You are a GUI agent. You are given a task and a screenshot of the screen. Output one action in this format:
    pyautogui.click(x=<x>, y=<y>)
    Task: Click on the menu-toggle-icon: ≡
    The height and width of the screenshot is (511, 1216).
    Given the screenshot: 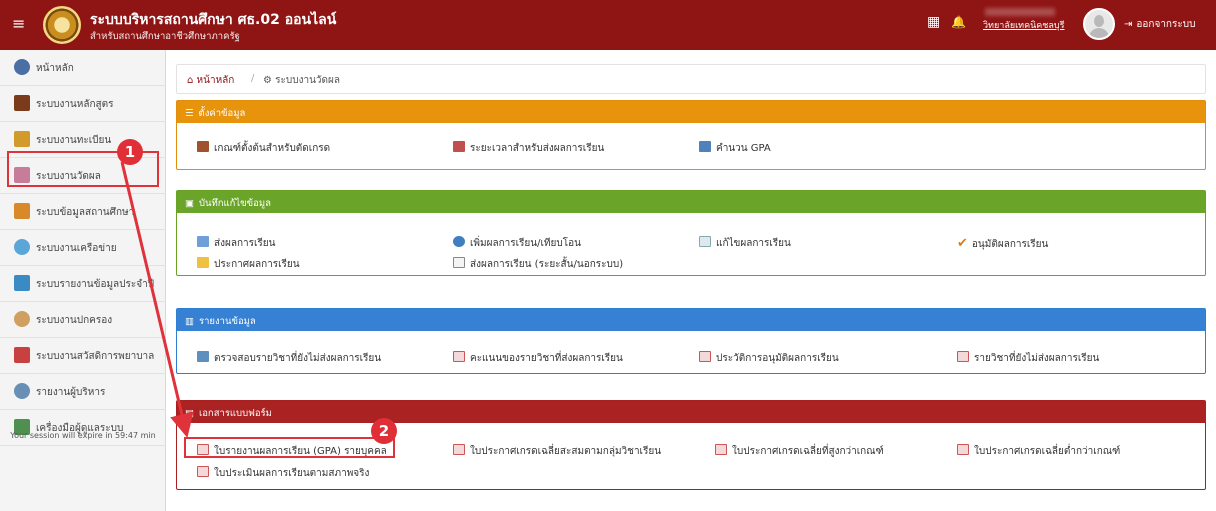 What is the action you would take?
    pyautogui.click(x=18, y=24)
    